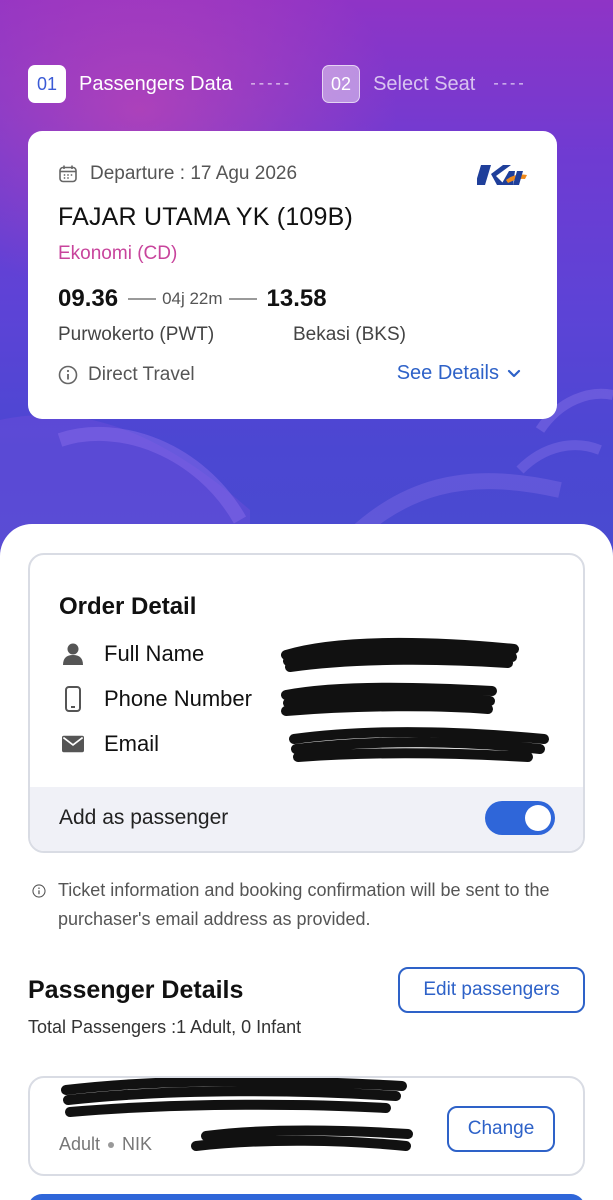 Image resolution: width=613 pixels, height=1200 pixels. Describe the element at coordinates (128, 606) in the screenshot. I see `order-detail-title: Order Detail` at that location.